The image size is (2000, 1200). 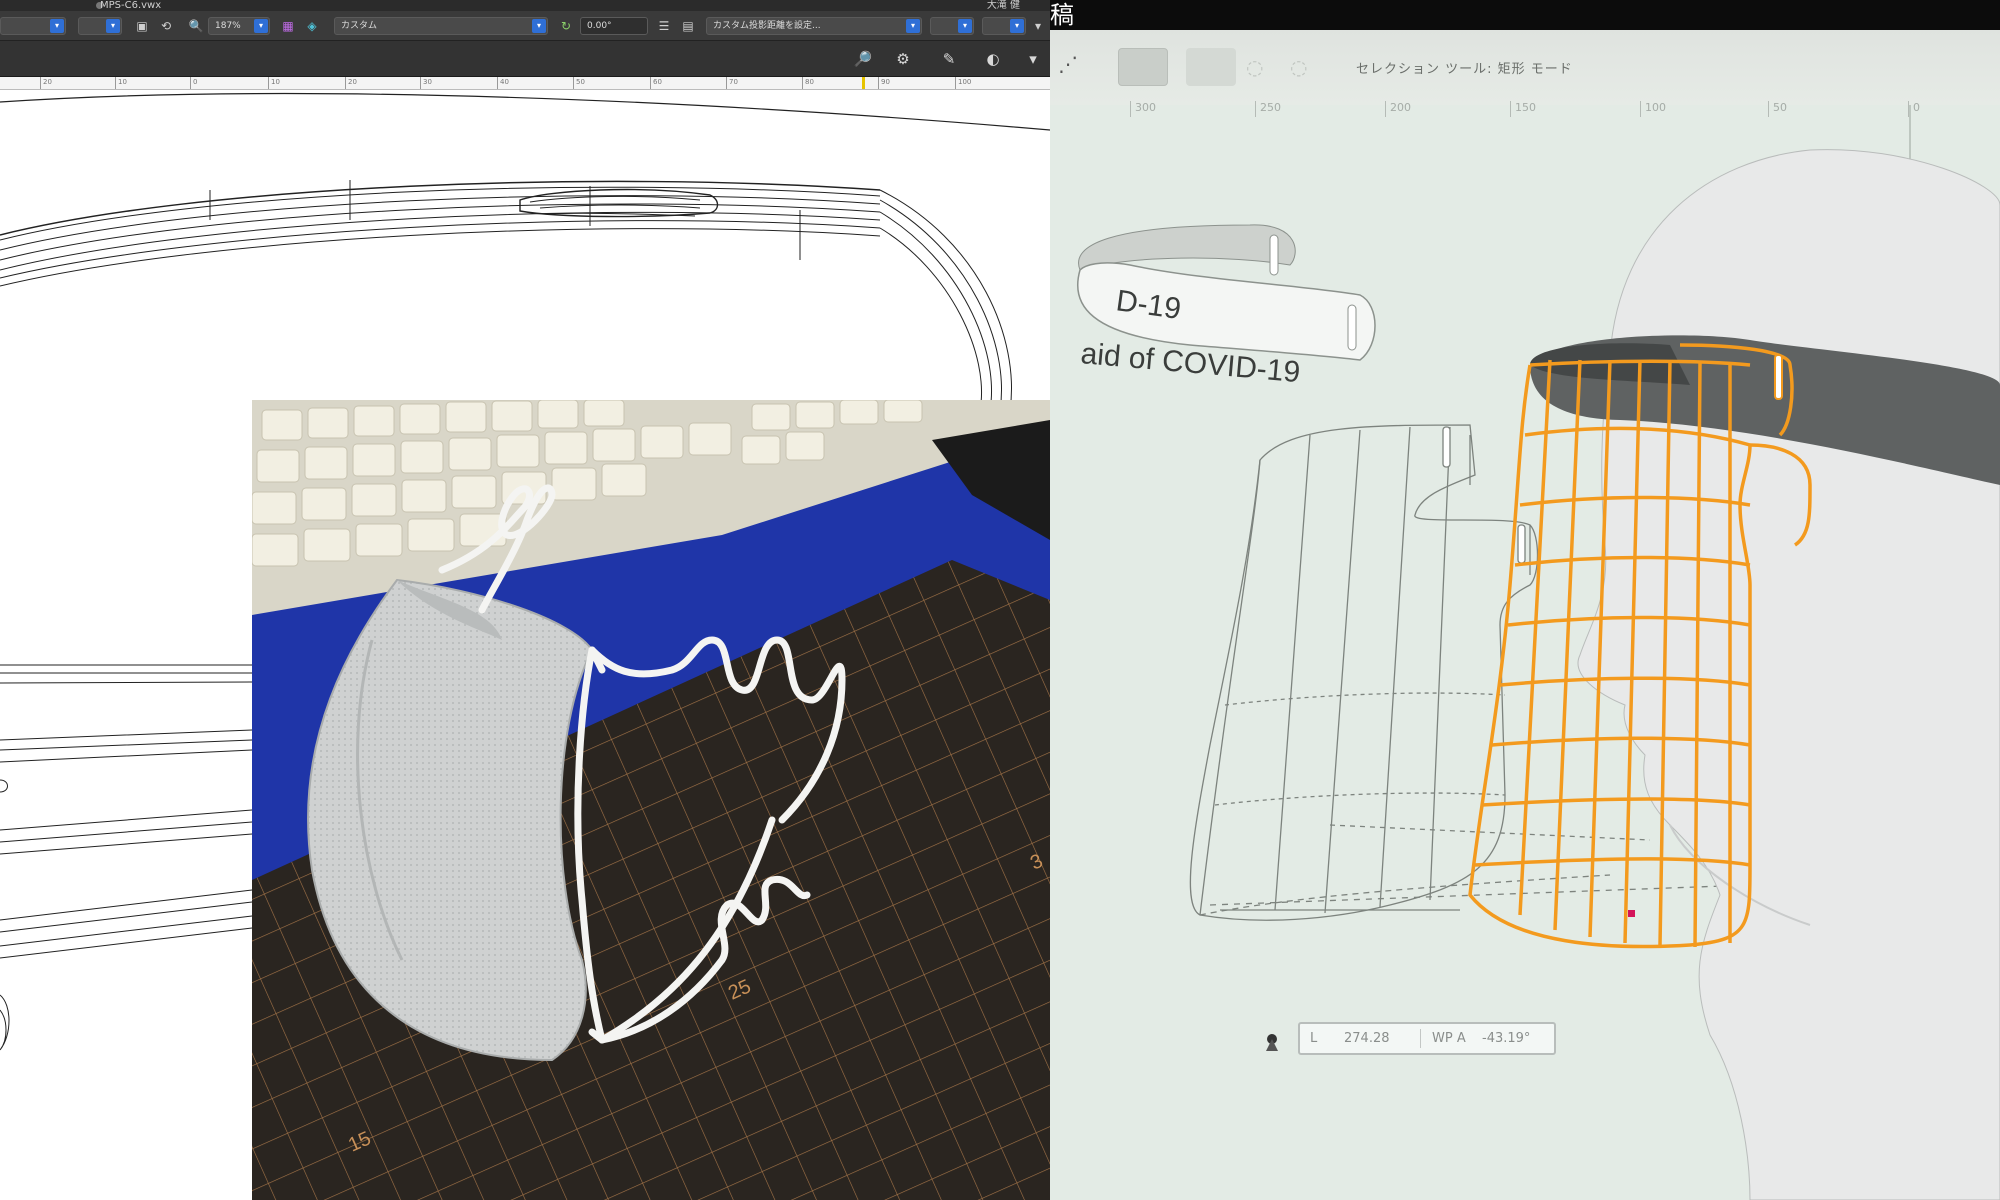 What do you see at coordinates (196, 26) in the screenshot?
I see `zoom-icon: 🔍` at bounding box center [196, 26].